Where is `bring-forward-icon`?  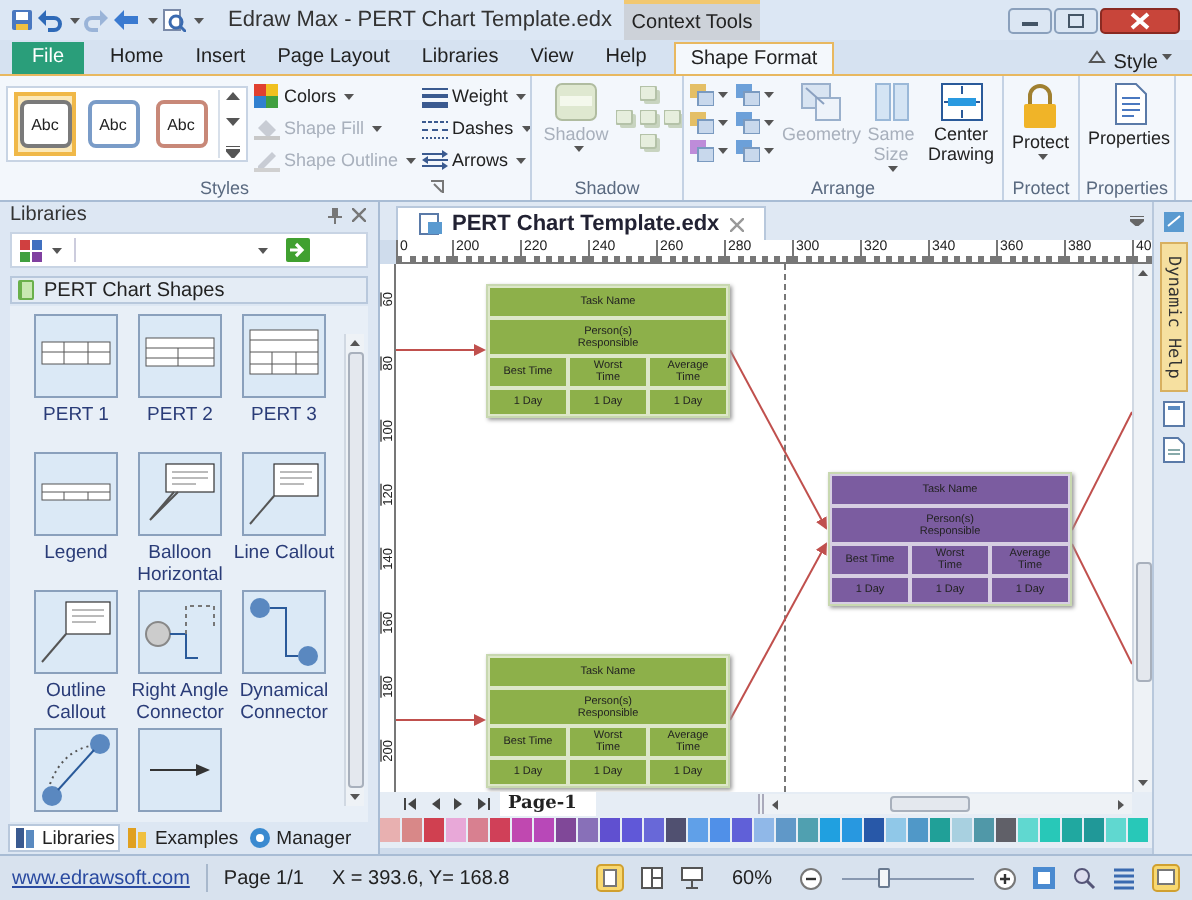 bring-forward-icon is located at coordinates (702, 95).